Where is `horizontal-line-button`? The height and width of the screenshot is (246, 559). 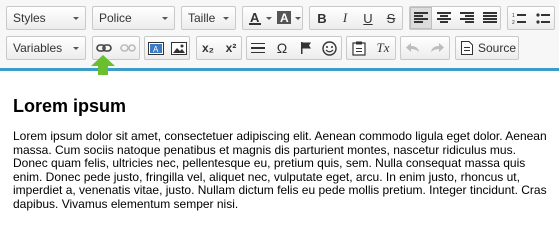 horizontal-line-button is located at coordinates (258, 48).